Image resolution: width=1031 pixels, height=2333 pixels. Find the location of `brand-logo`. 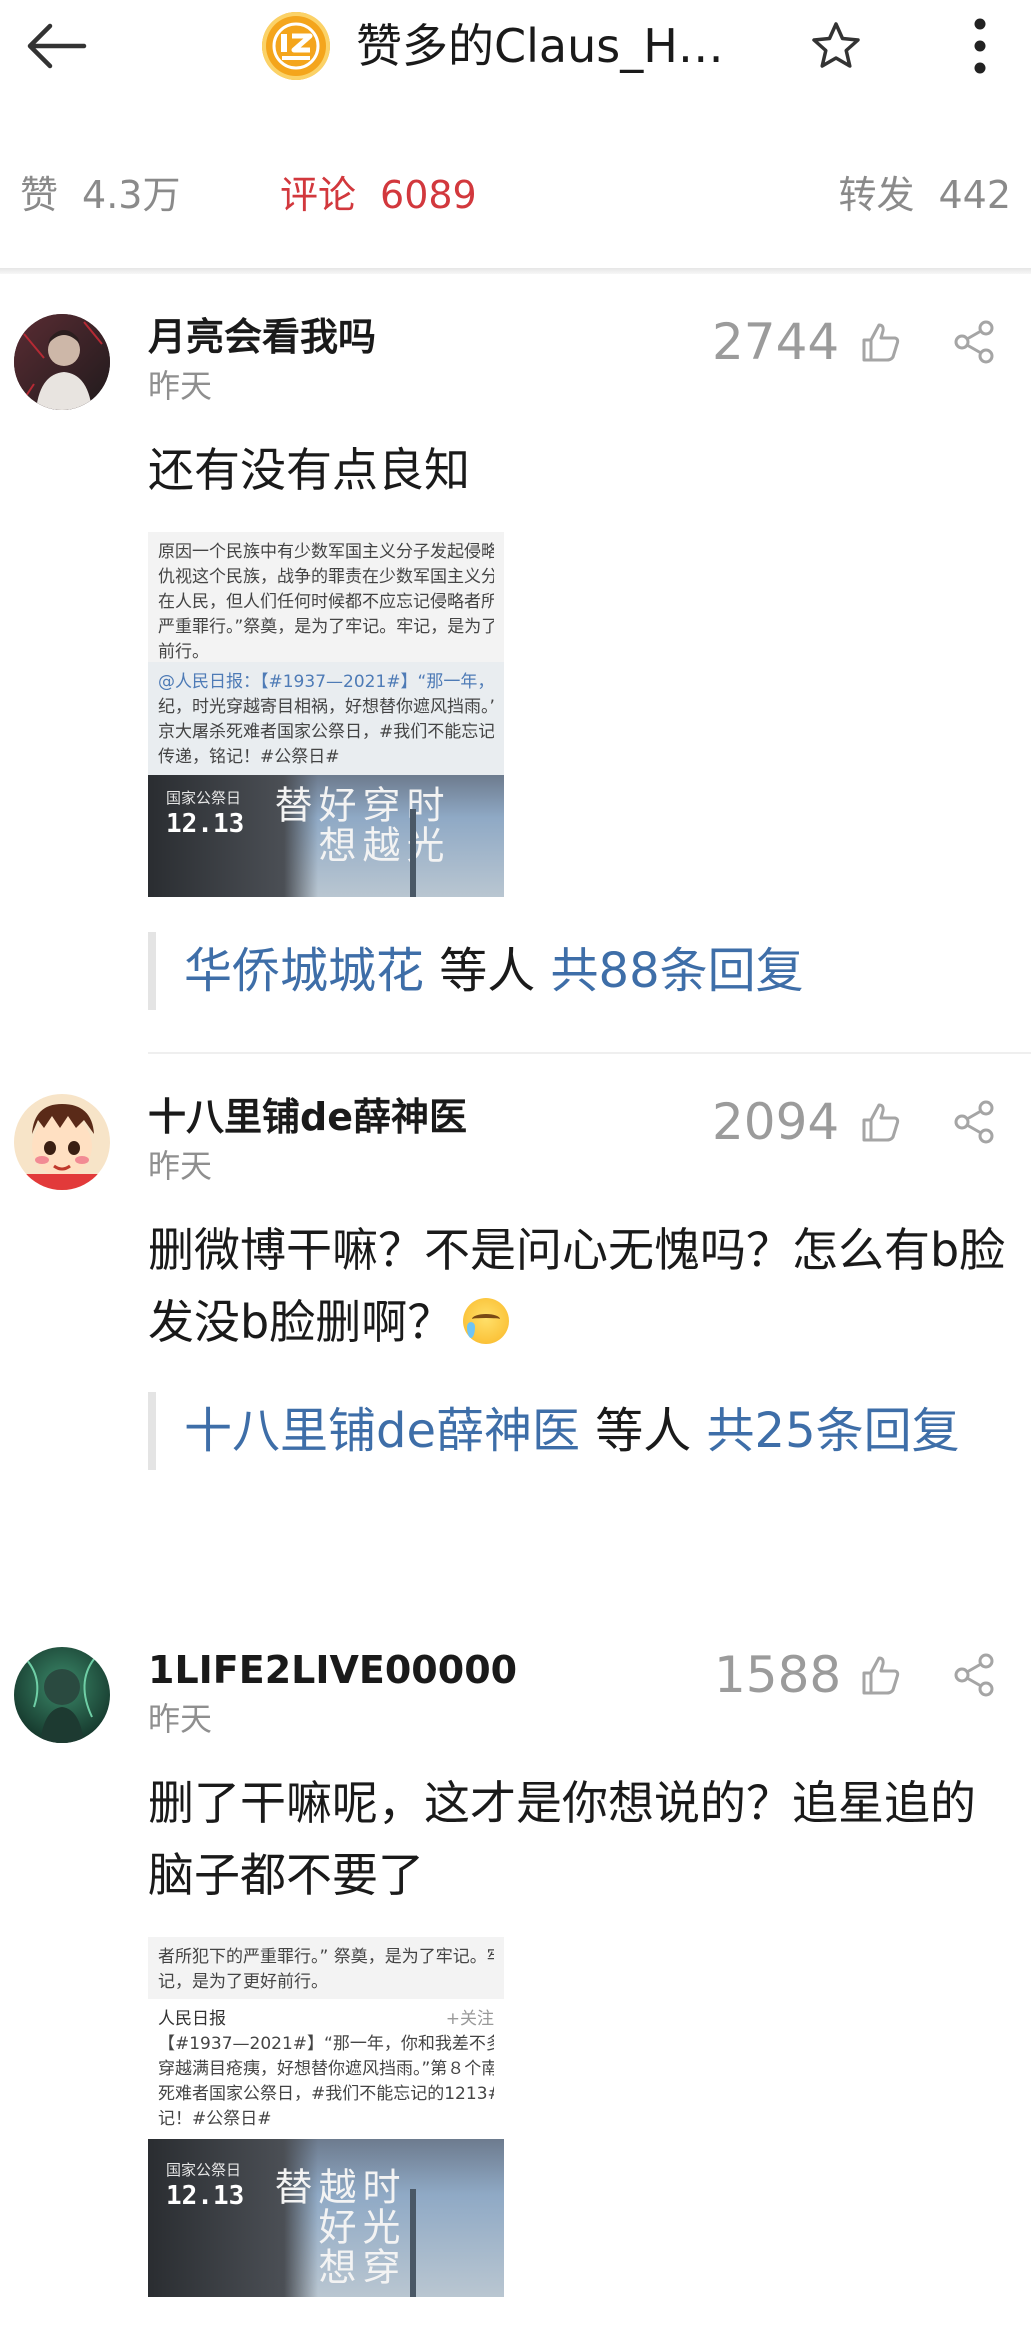

brand-logo is located at coordinates (296, 46).